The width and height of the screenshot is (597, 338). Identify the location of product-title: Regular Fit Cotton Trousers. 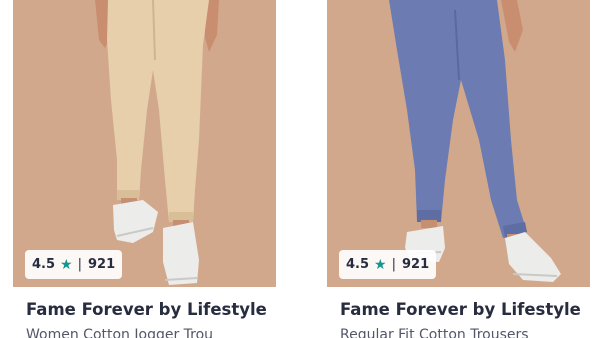
(434, 332).